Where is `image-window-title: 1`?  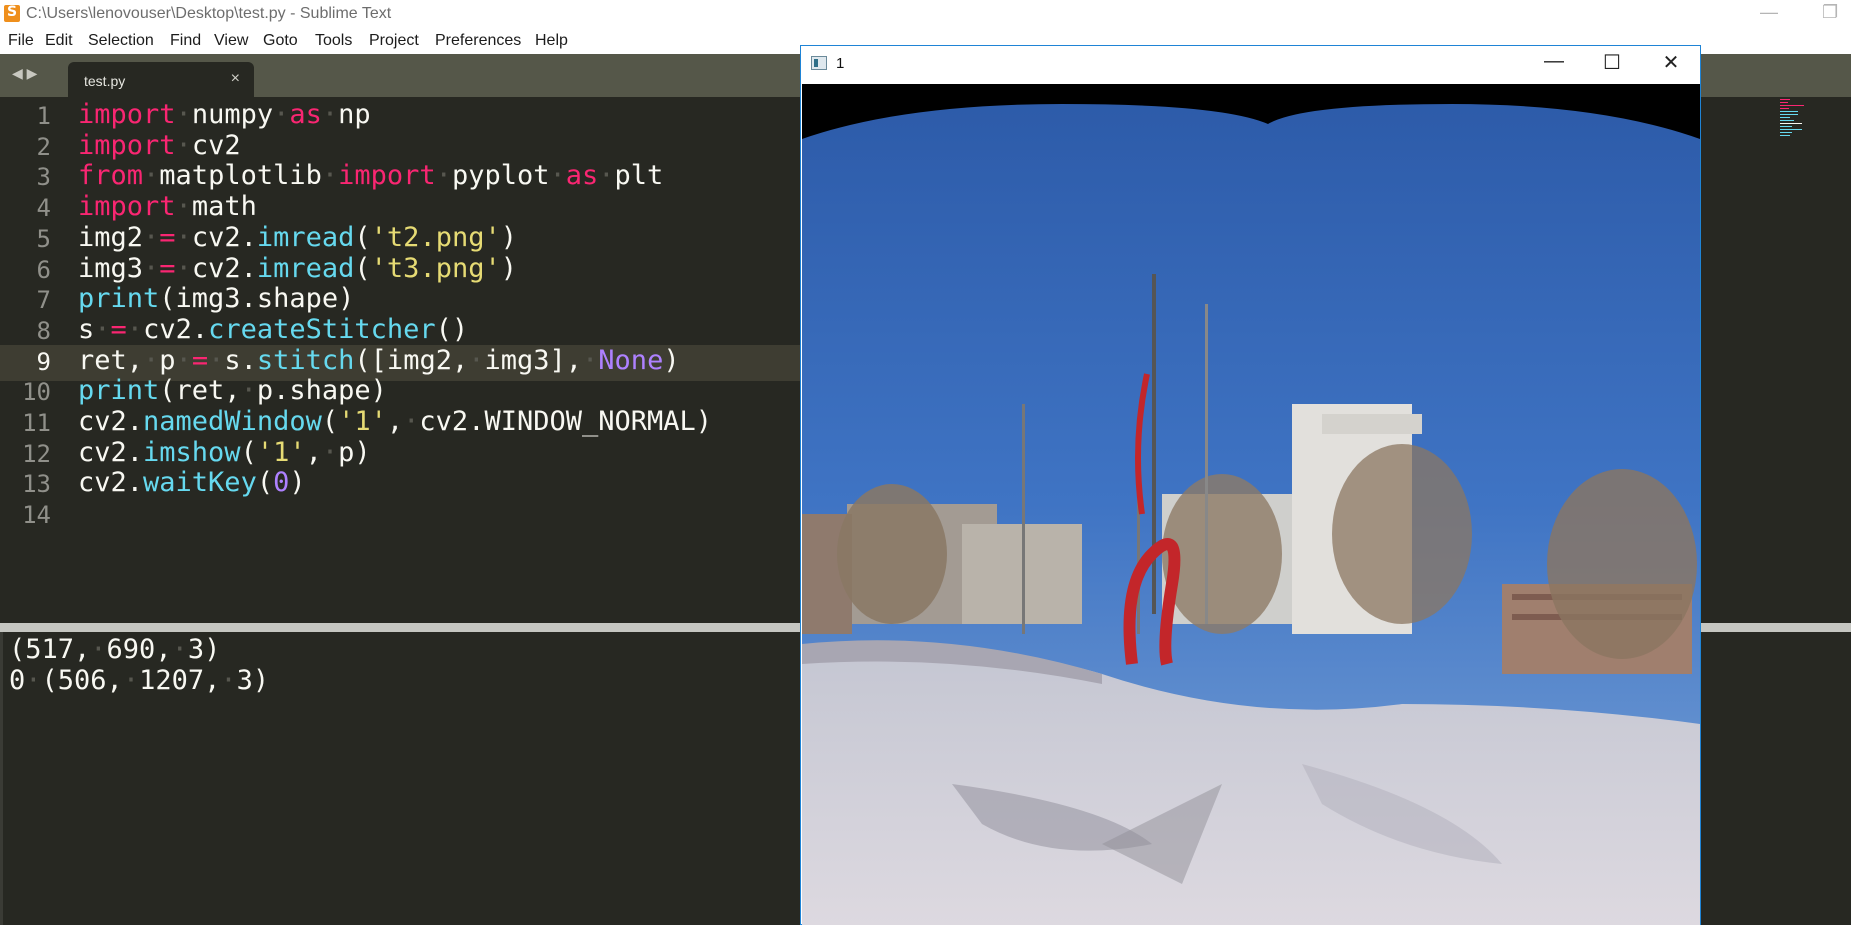 image-window-title: 1 is located at coordinates (840, 63).